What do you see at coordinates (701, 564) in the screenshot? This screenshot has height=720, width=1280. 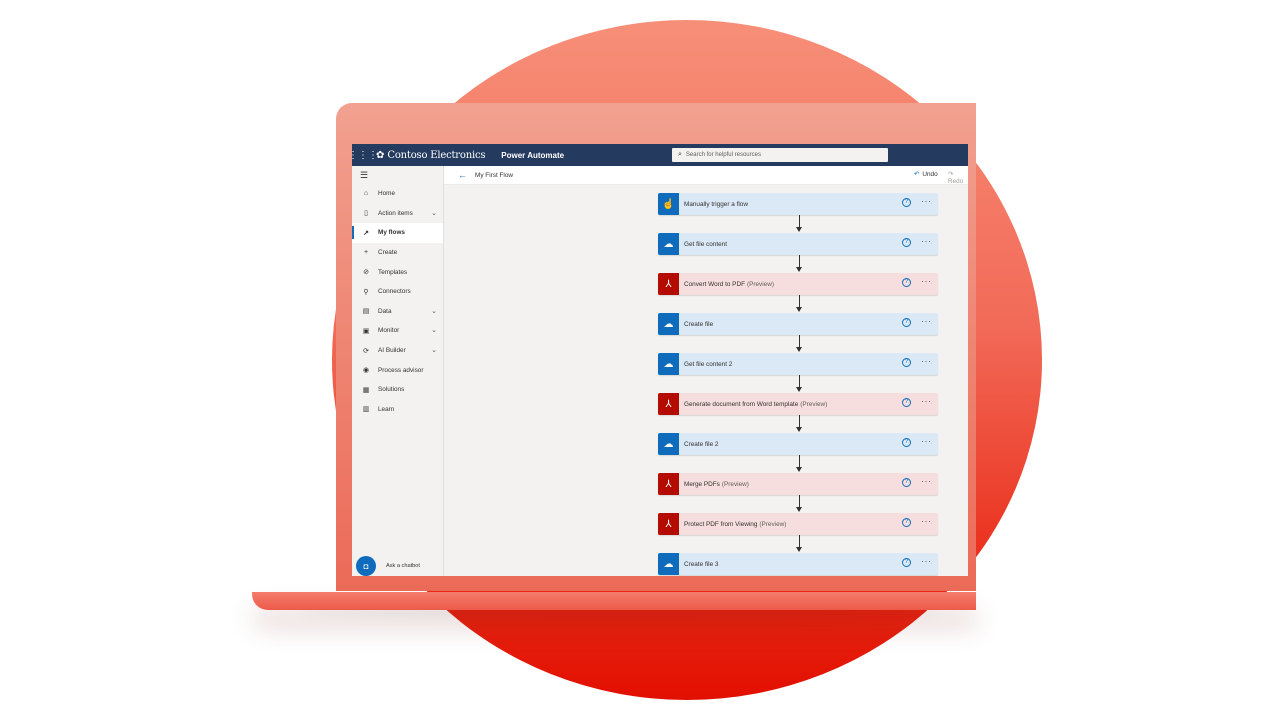 I see `flow-step-name: Create file 3` at bounding box center [701, 564].